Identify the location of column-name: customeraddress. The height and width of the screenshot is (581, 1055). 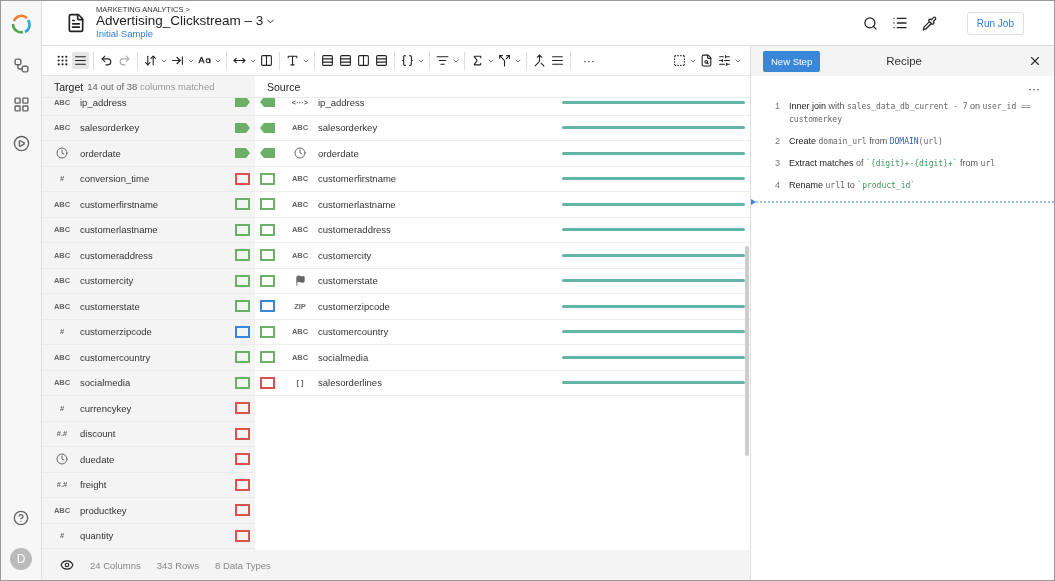
(117, 255).